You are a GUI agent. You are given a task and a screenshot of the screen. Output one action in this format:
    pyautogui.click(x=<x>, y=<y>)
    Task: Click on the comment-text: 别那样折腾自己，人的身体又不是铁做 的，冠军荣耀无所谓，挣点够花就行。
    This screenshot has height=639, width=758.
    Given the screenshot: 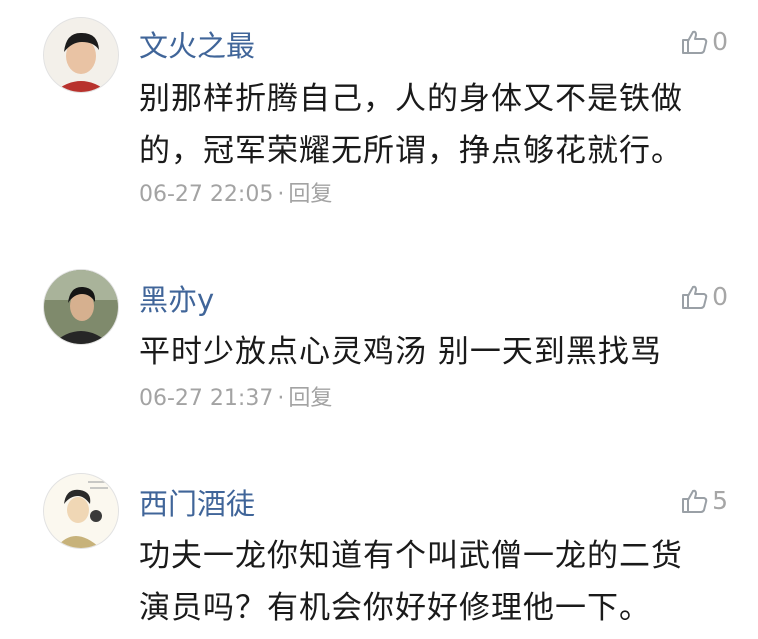 What is the action you would take?
    pyautogui.click(x=434, y=125)
    